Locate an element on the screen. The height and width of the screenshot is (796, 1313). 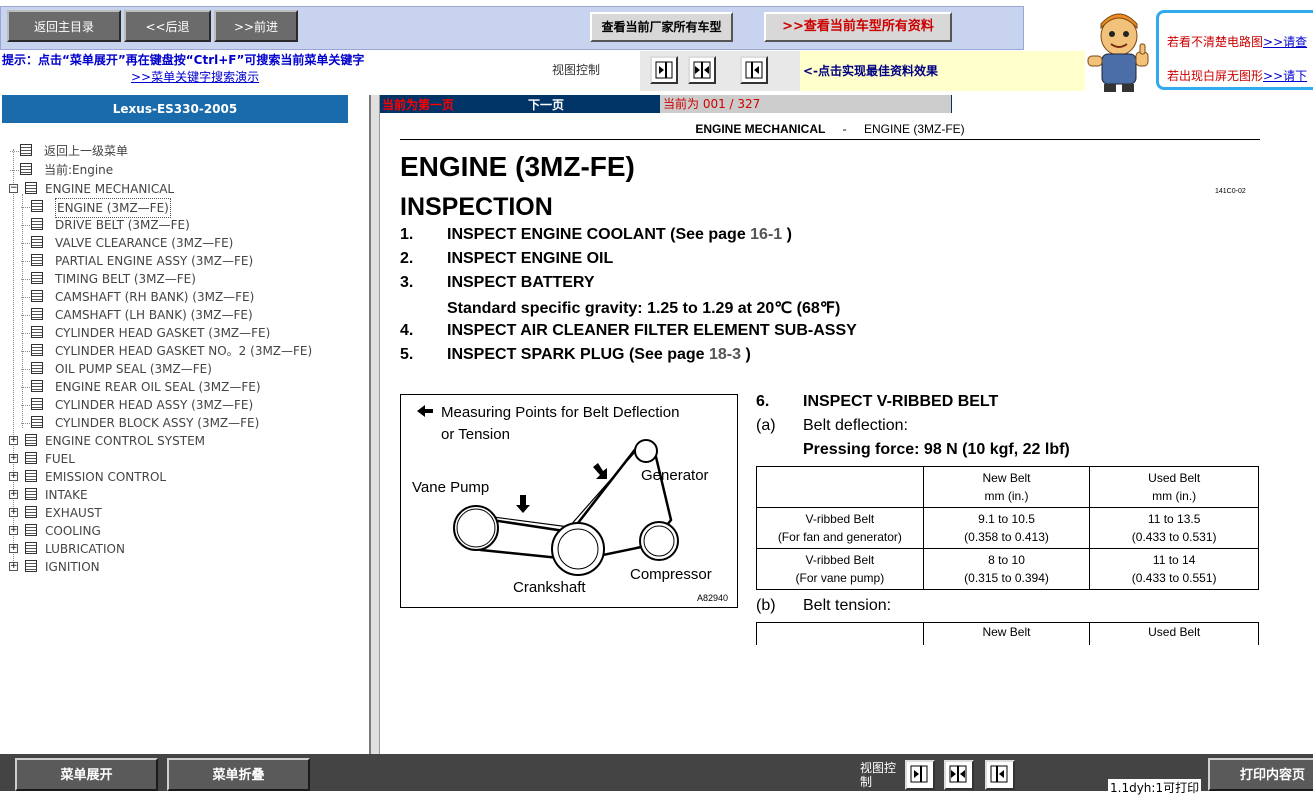
step6a-number: (a) is located at coordinates (766, 425).